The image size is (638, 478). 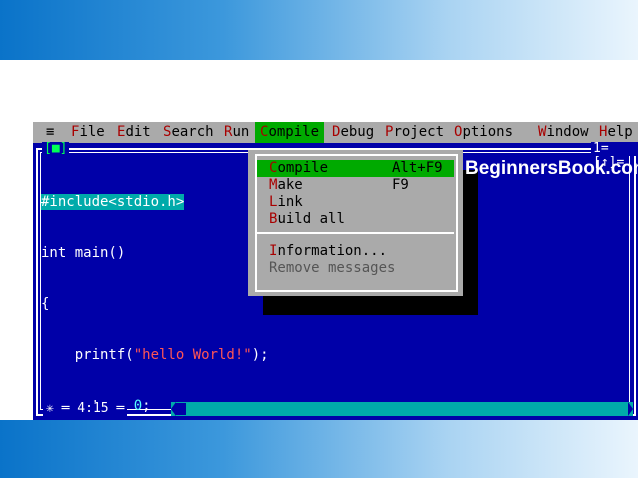 What do you see at coordinates (400, 185) in the screenshot?
I see `shortcut-label: F9` at bounding box center [400, 185].